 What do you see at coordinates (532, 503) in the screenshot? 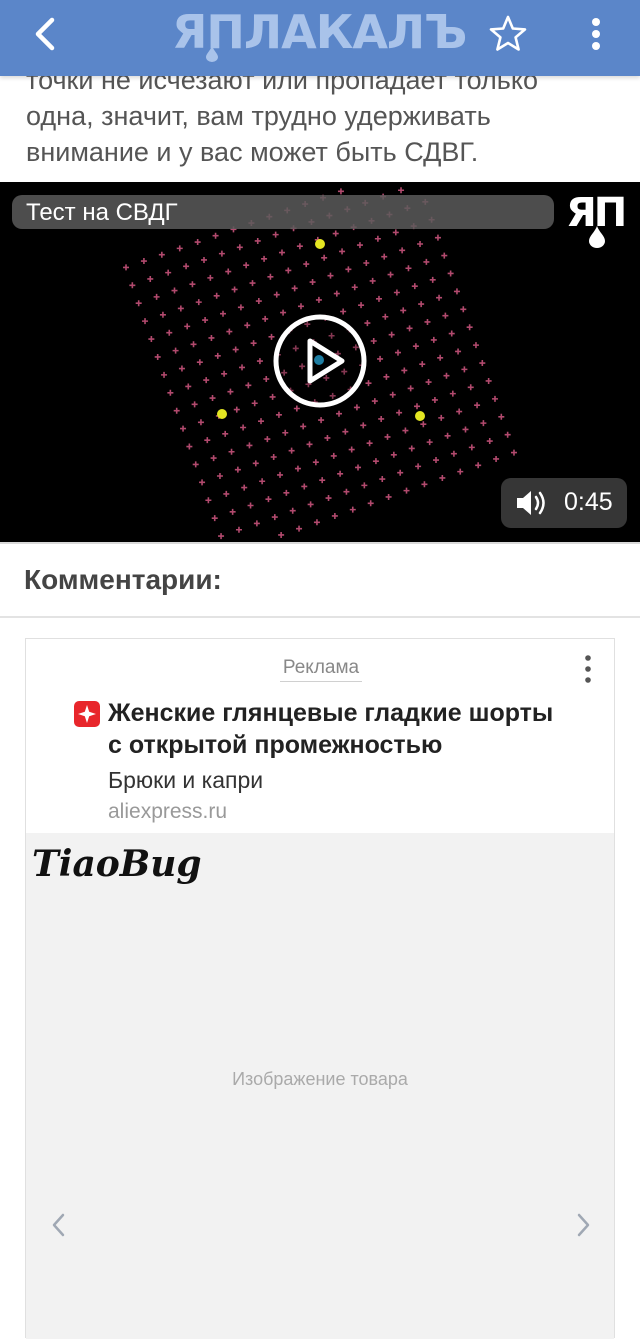
I see `volume-icon` at bounding box center [532, 503].